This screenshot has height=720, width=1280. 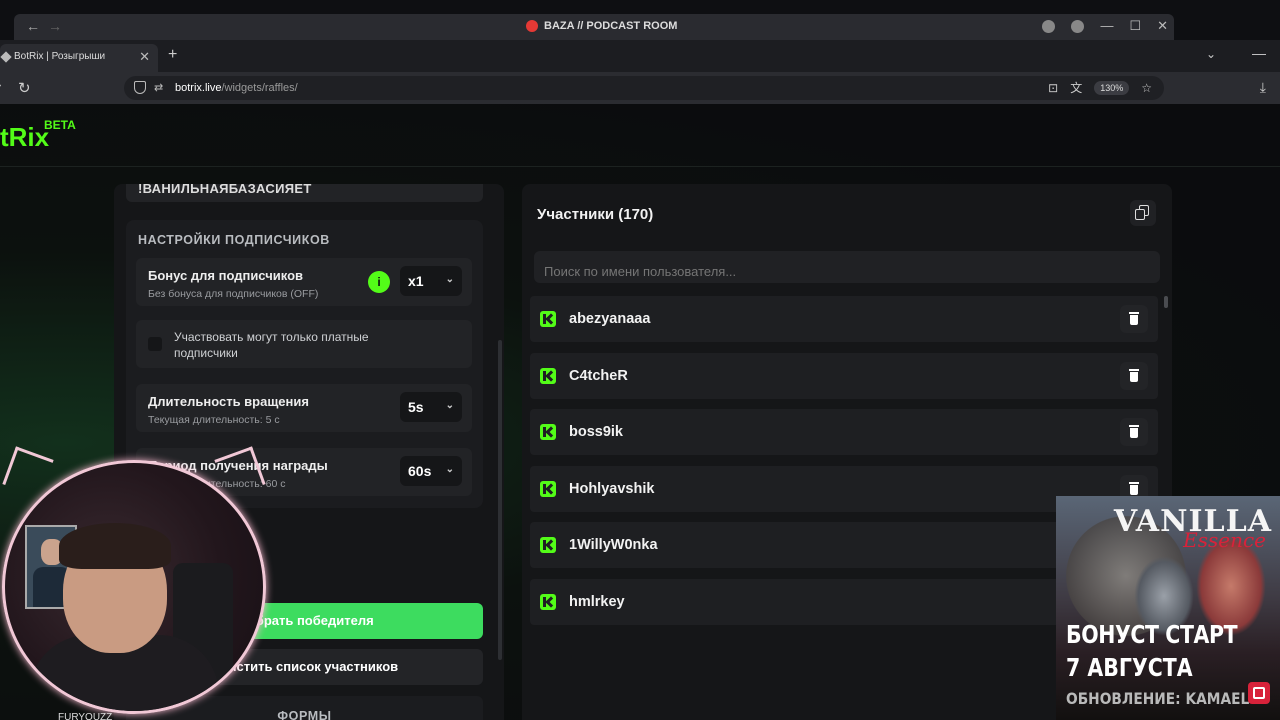 I want to click on window-controls: — ☐ ✕, so click(x=1105, y=26).